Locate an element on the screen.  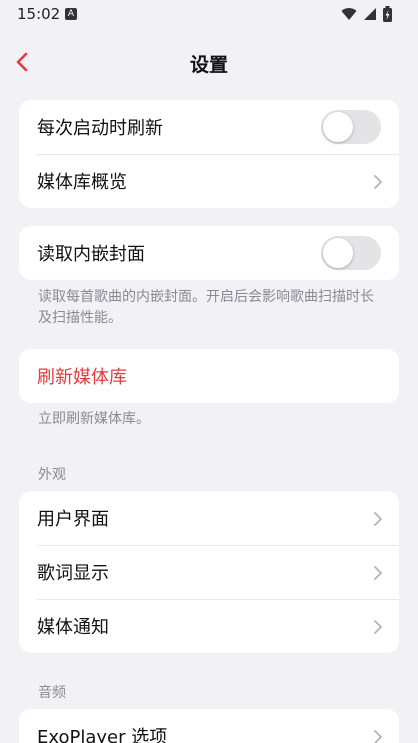
refresh-library-row: 刷新媒体库 is located at coordinates (209, 376).